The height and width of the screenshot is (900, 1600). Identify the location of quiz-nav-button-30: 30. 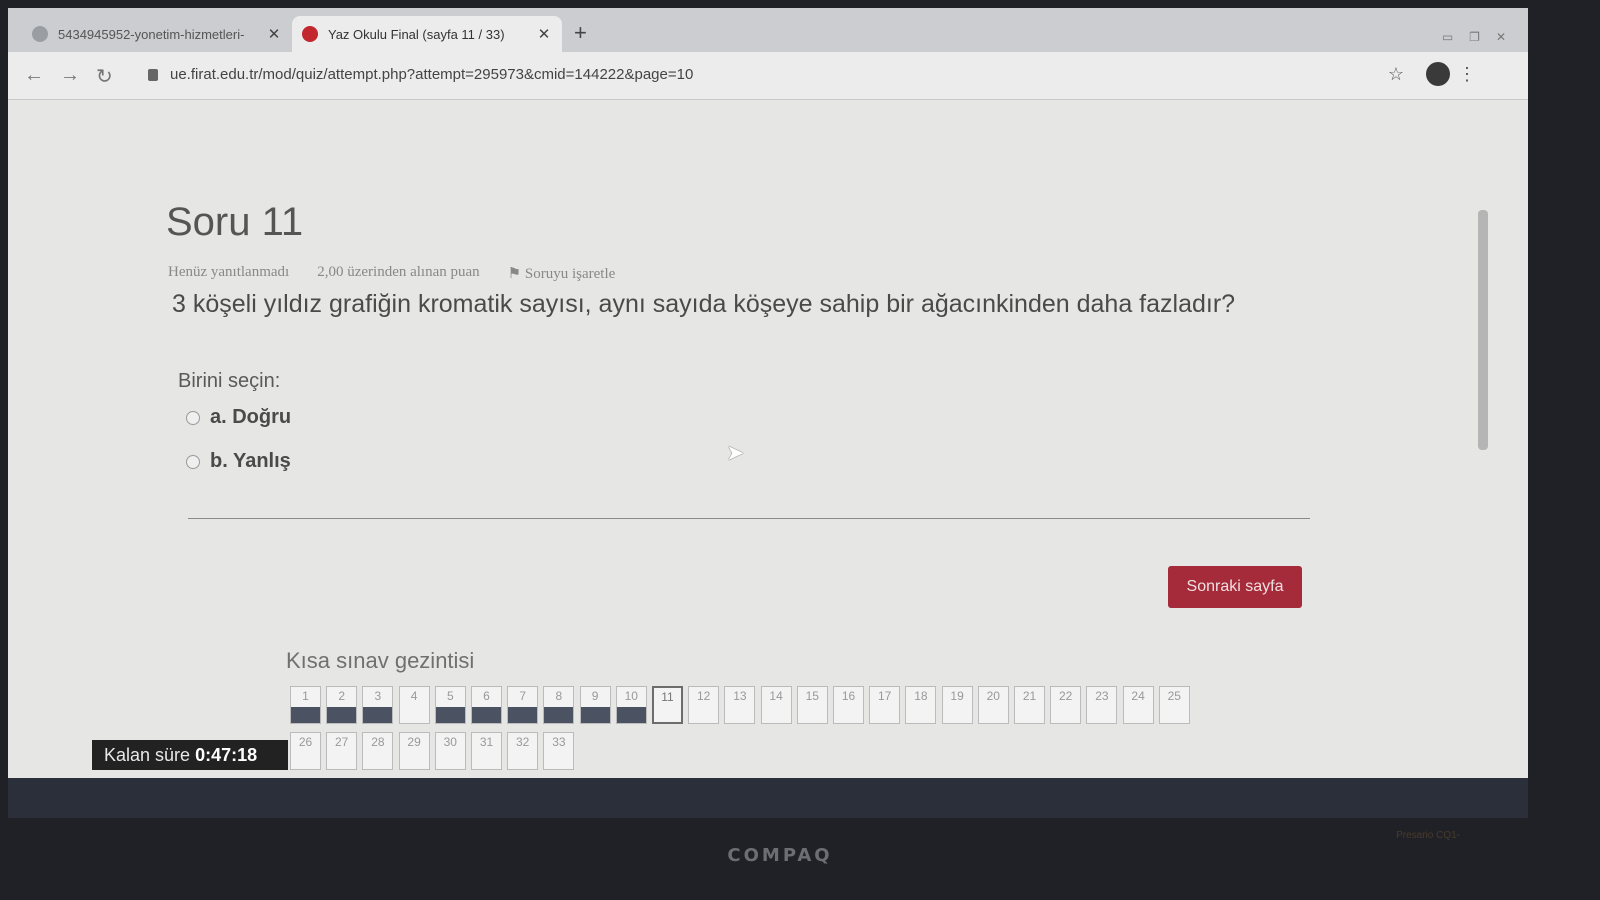
(450, 751).